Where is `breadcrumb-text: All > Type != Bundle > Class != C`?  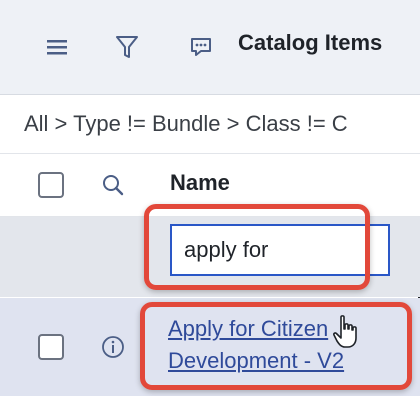
breadcrumb-text: All > Type != Bundle > Class != C is located at coordinates (186, 124).